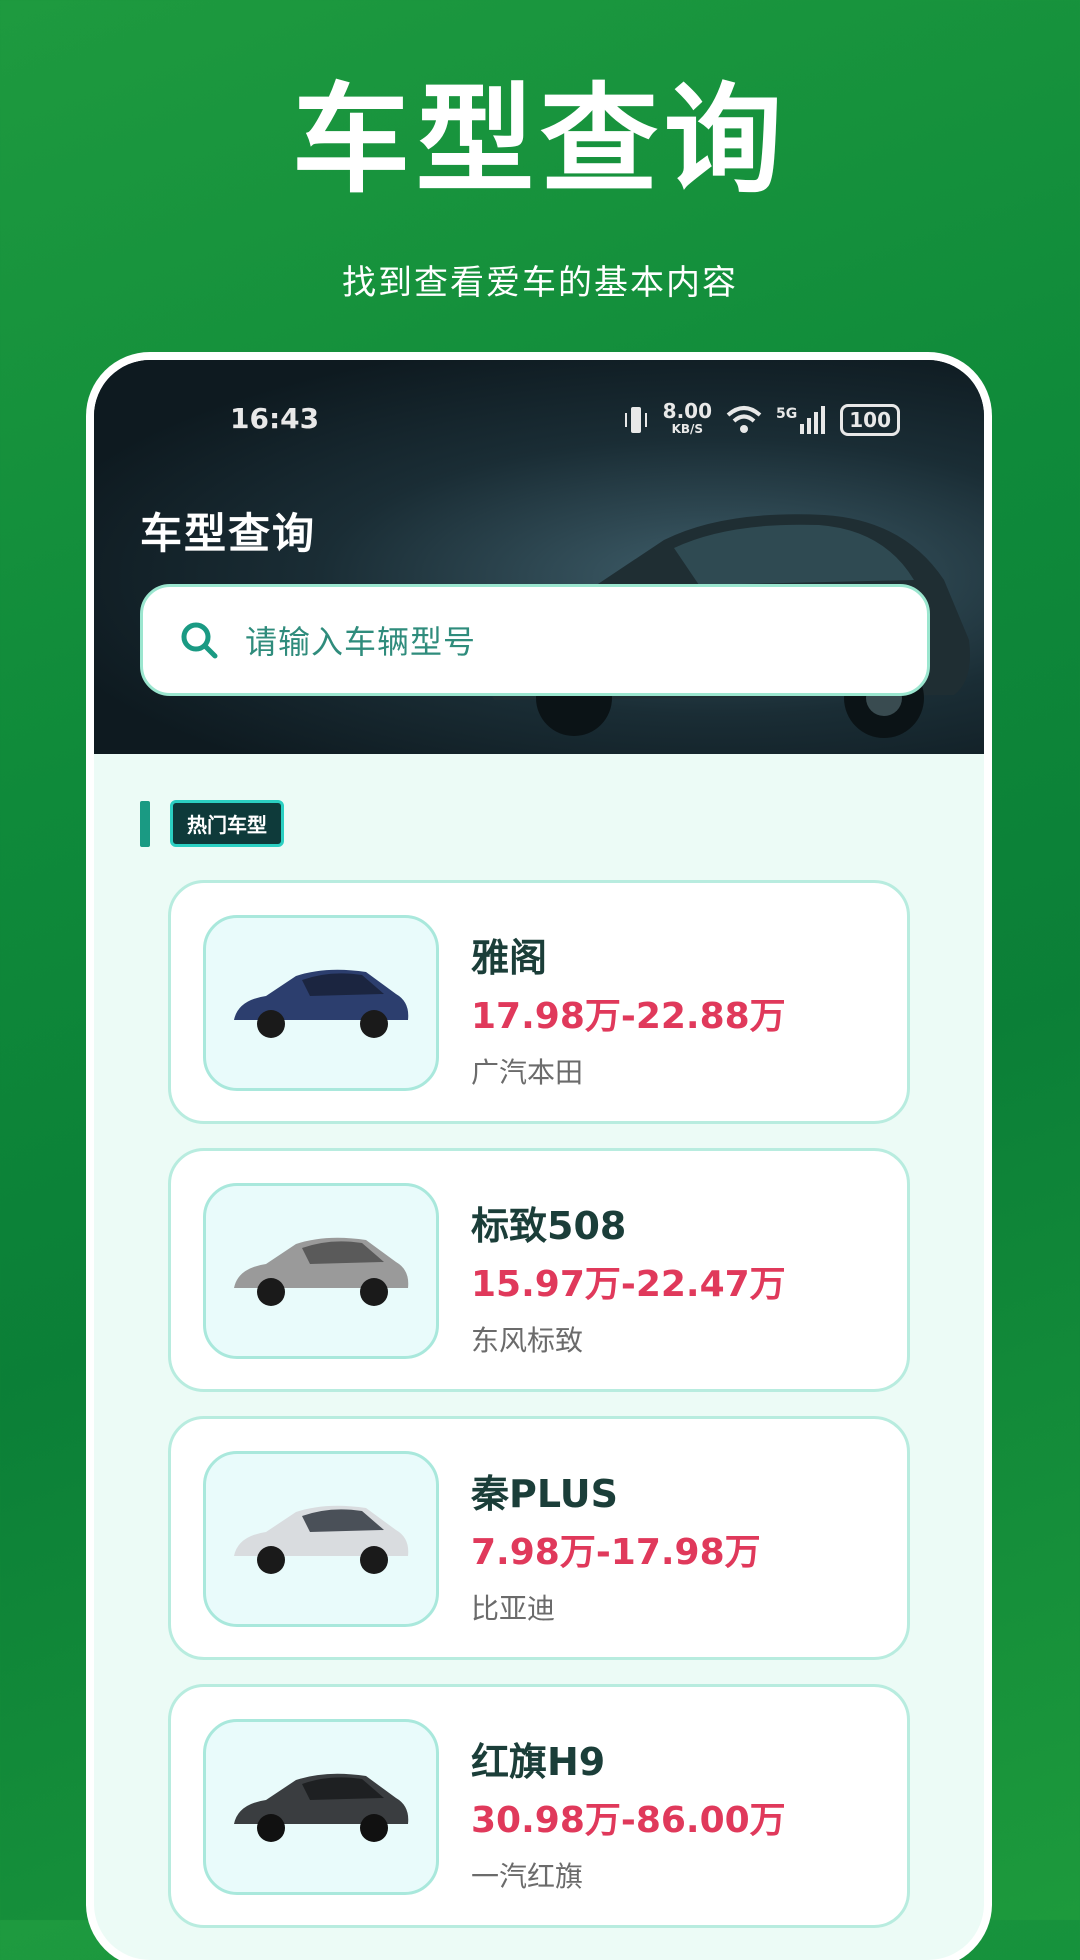 The image size is (1080, 1960). I want to click on car-name: 雅阁, so click(509, 958).